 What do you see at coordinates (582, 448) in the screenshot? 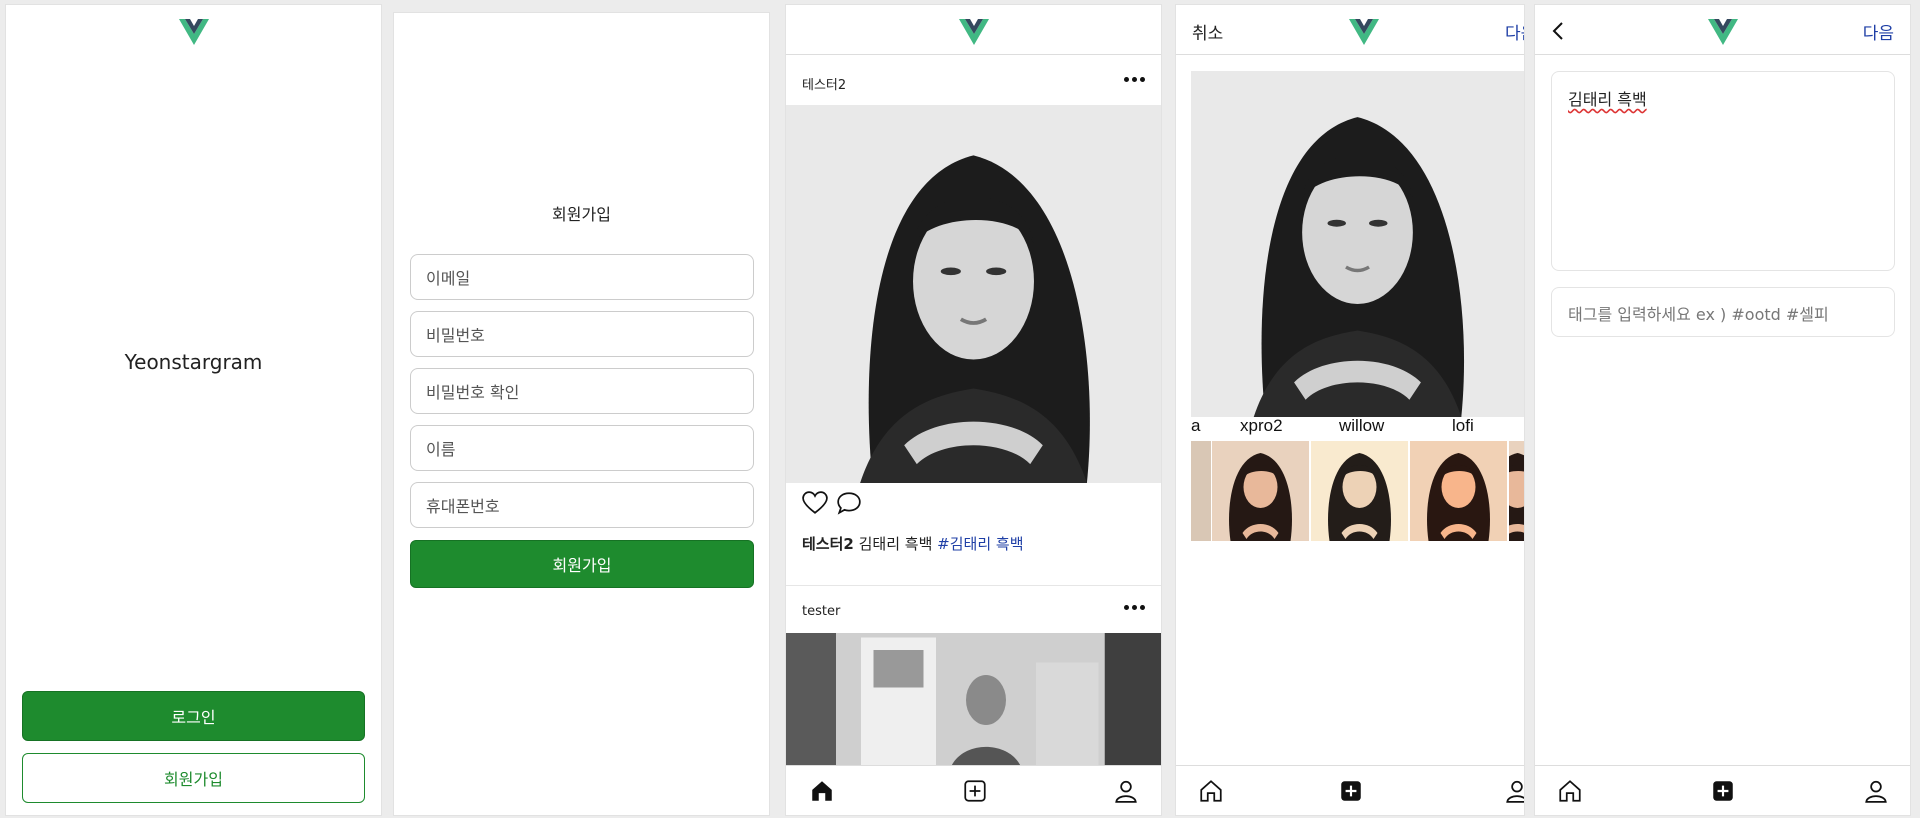
I see `name-field: 이름` at bounding box center [582, 448].